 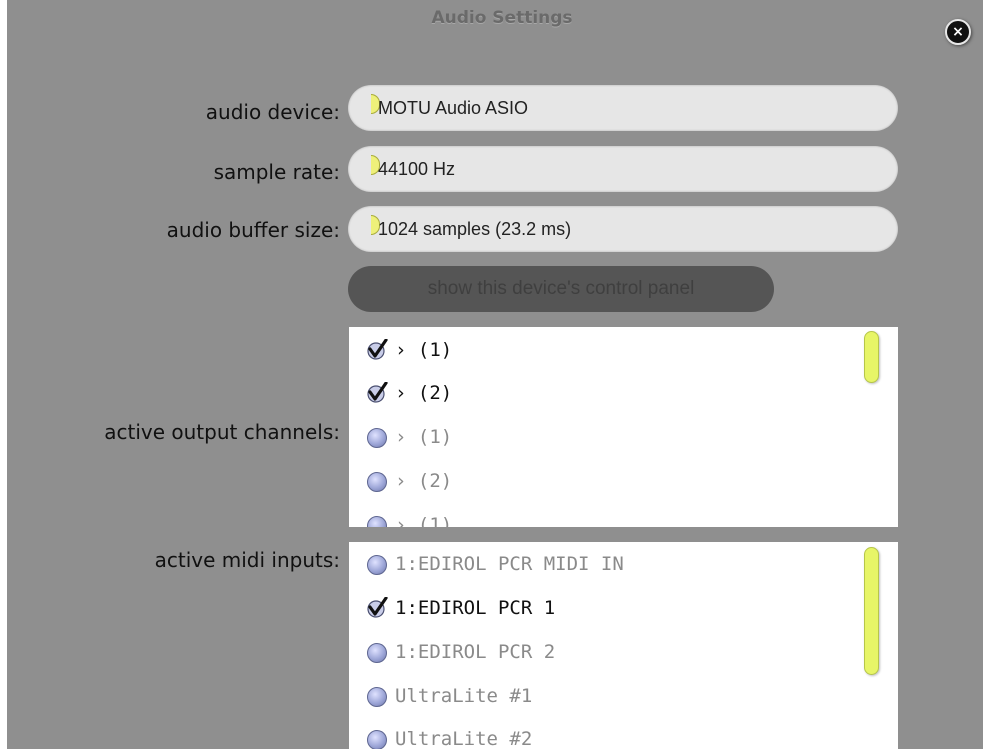 I want to click on midi-input-item: UltraLite #1, so click(x=449, y=696).